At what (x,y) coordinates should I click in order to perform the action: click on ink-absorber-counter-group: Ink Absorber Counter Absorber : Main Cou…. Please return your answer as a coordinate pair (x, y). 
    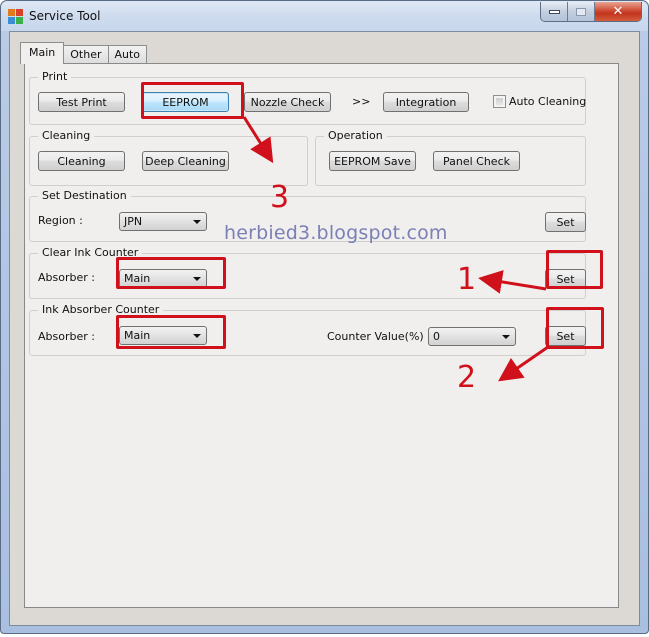
    Looking at the image, I should click on (307, 329).